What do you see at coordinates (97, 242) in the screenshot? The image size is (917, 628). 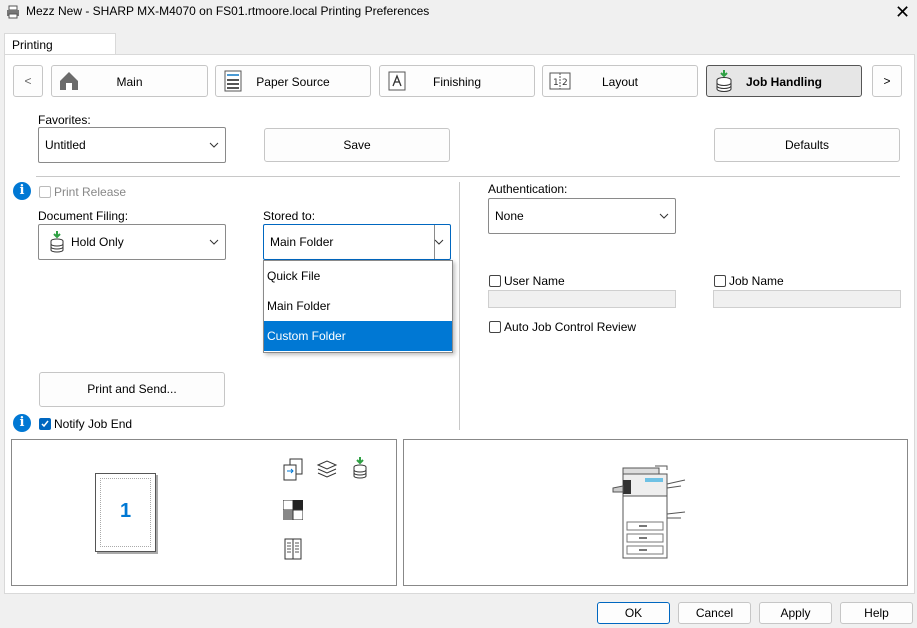 I see `document-filing-value: Hold Only` at bounding box center [97, 242].